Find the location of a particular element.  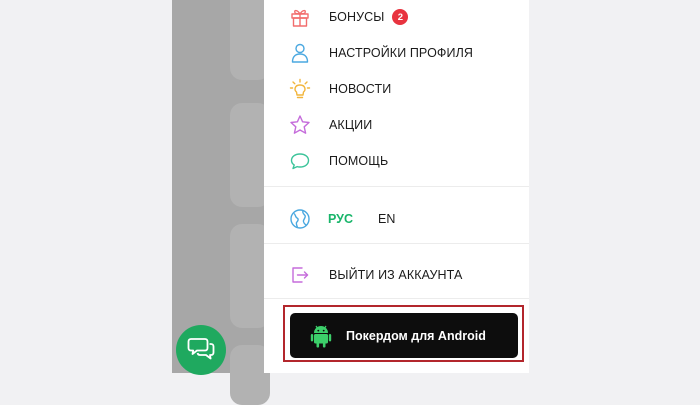

menu-item-logout: ВЫЙТИ ИЗ АККАУНТА is located at coordinates (375, 275).